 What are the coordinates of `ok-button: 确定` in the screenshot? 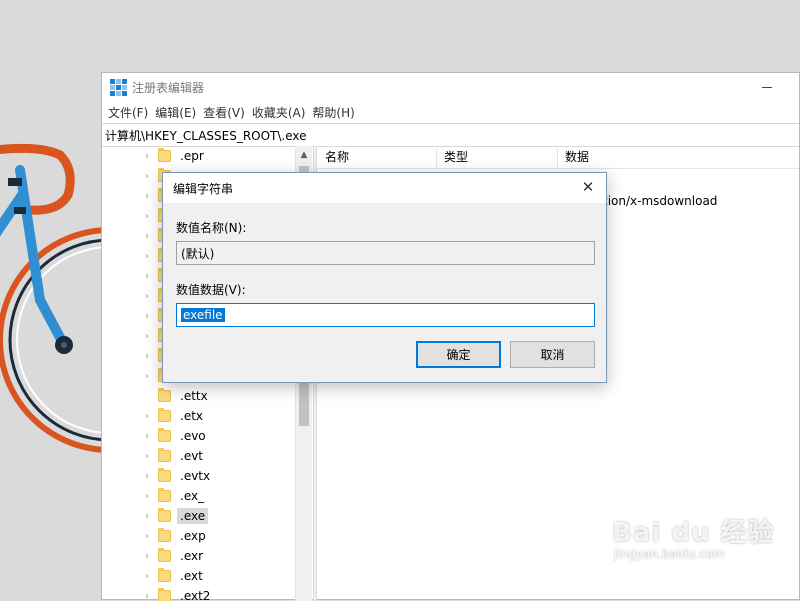 It's located at (458, 354).